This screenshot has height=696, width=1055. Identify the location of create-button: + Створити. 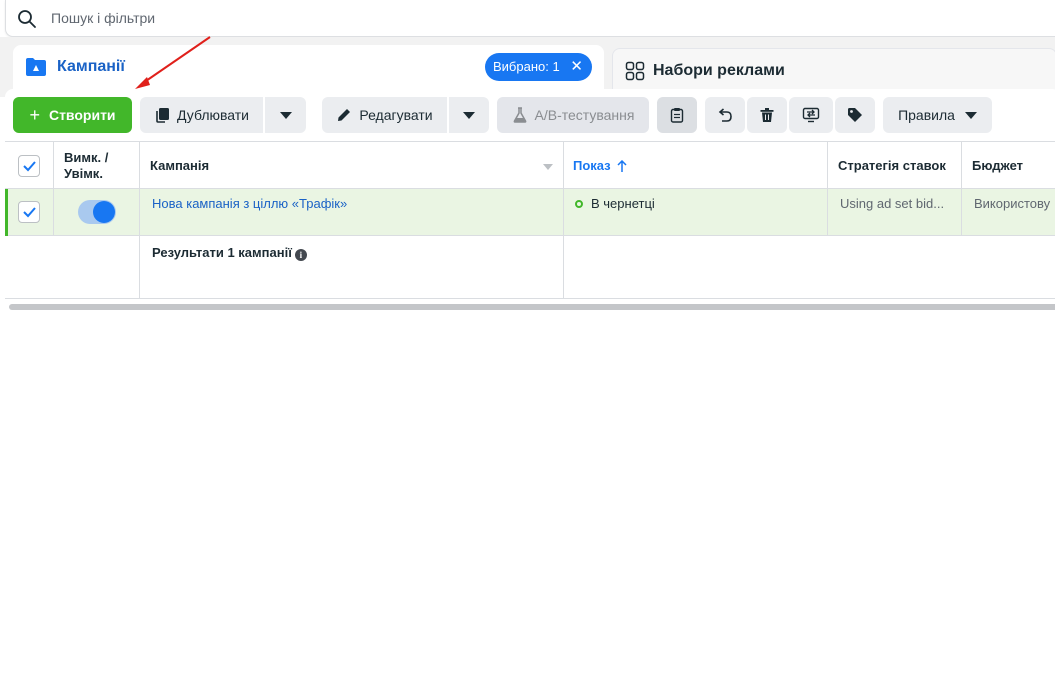
(72, 115).